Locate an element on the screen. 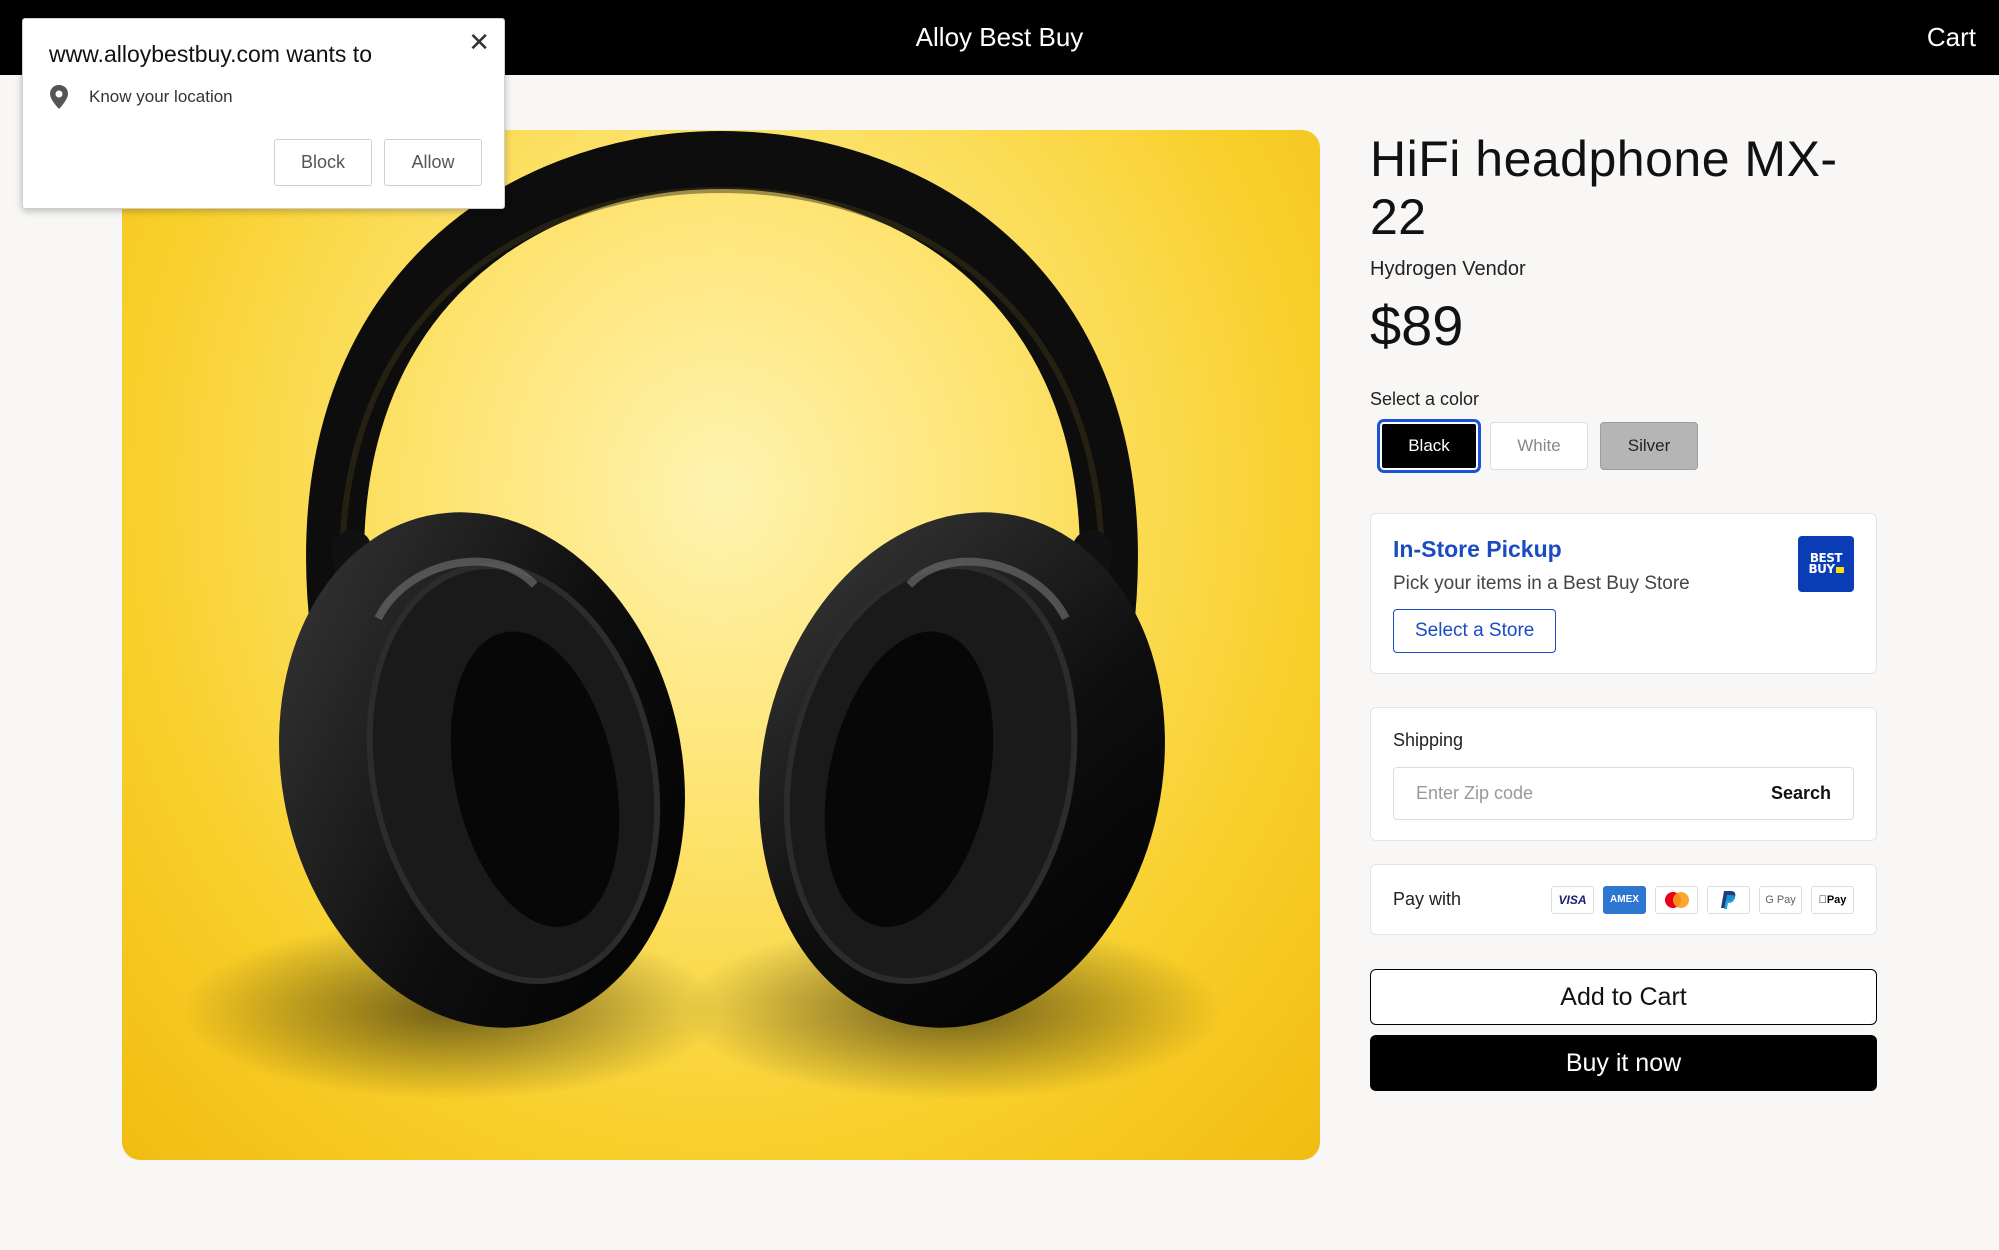  color-option-black: Black is located at coordinates (1429, 446).